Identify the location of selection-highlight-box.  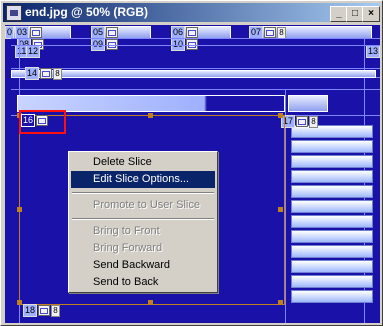
(42, 122).